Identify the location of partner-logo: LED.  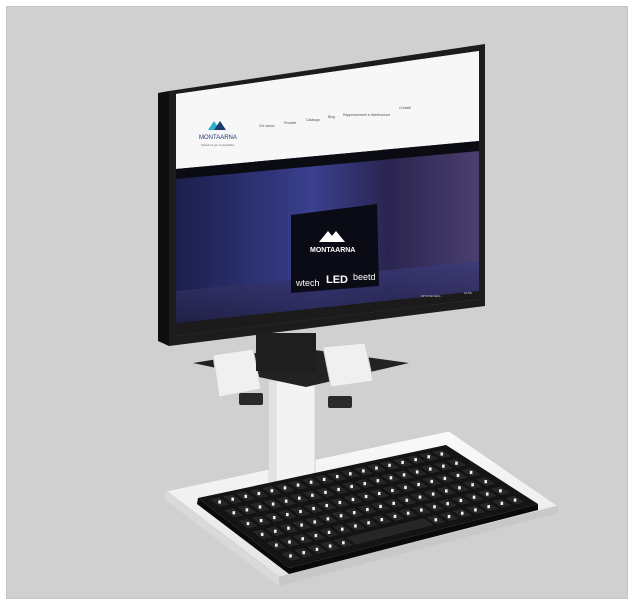
(337, 280).